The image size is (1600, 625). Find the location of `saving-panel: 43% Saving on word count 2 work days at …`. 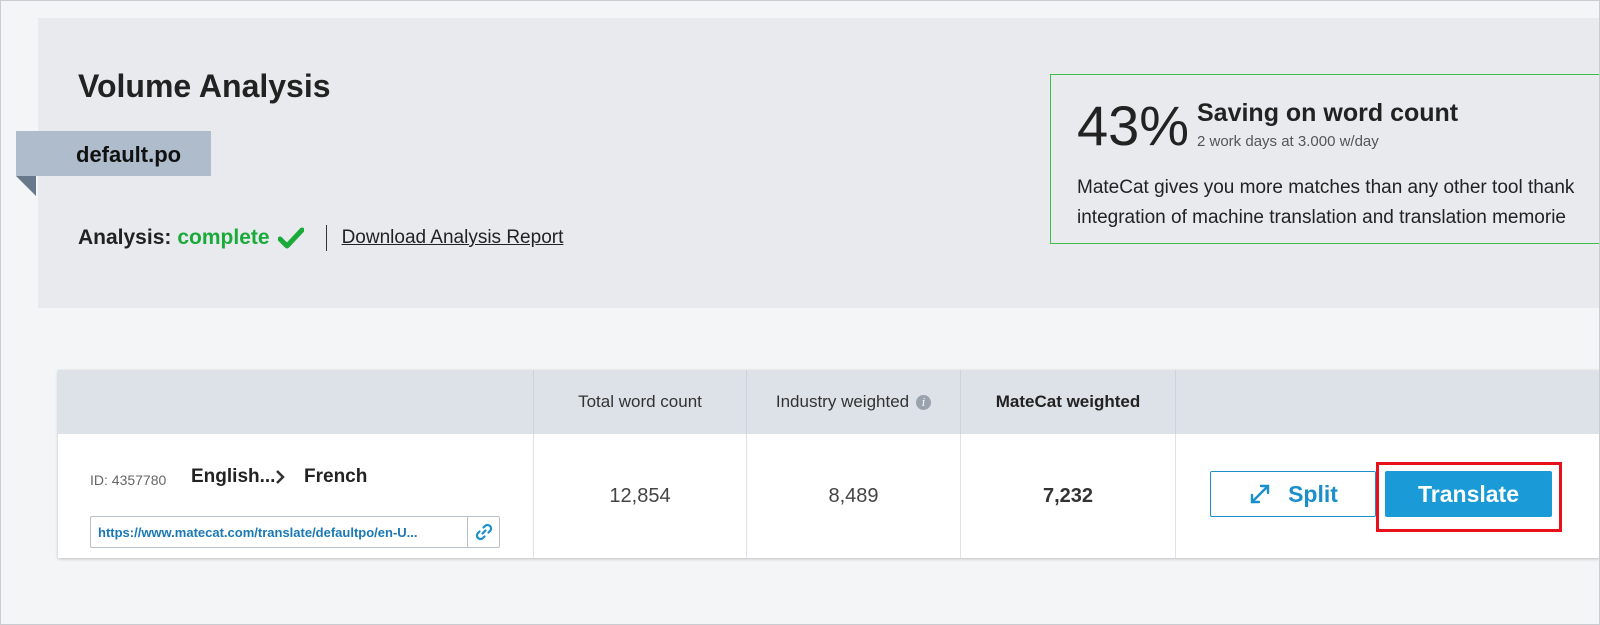

saving-panel: 43% Saving on word count 2 work days at … is located at coordinates (1325, 159).